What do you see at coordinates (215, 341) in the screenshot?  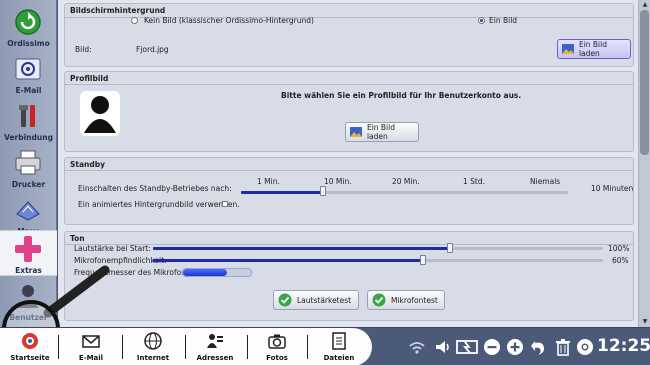 I see `contacts-icon` at bounding box center [215, 341].